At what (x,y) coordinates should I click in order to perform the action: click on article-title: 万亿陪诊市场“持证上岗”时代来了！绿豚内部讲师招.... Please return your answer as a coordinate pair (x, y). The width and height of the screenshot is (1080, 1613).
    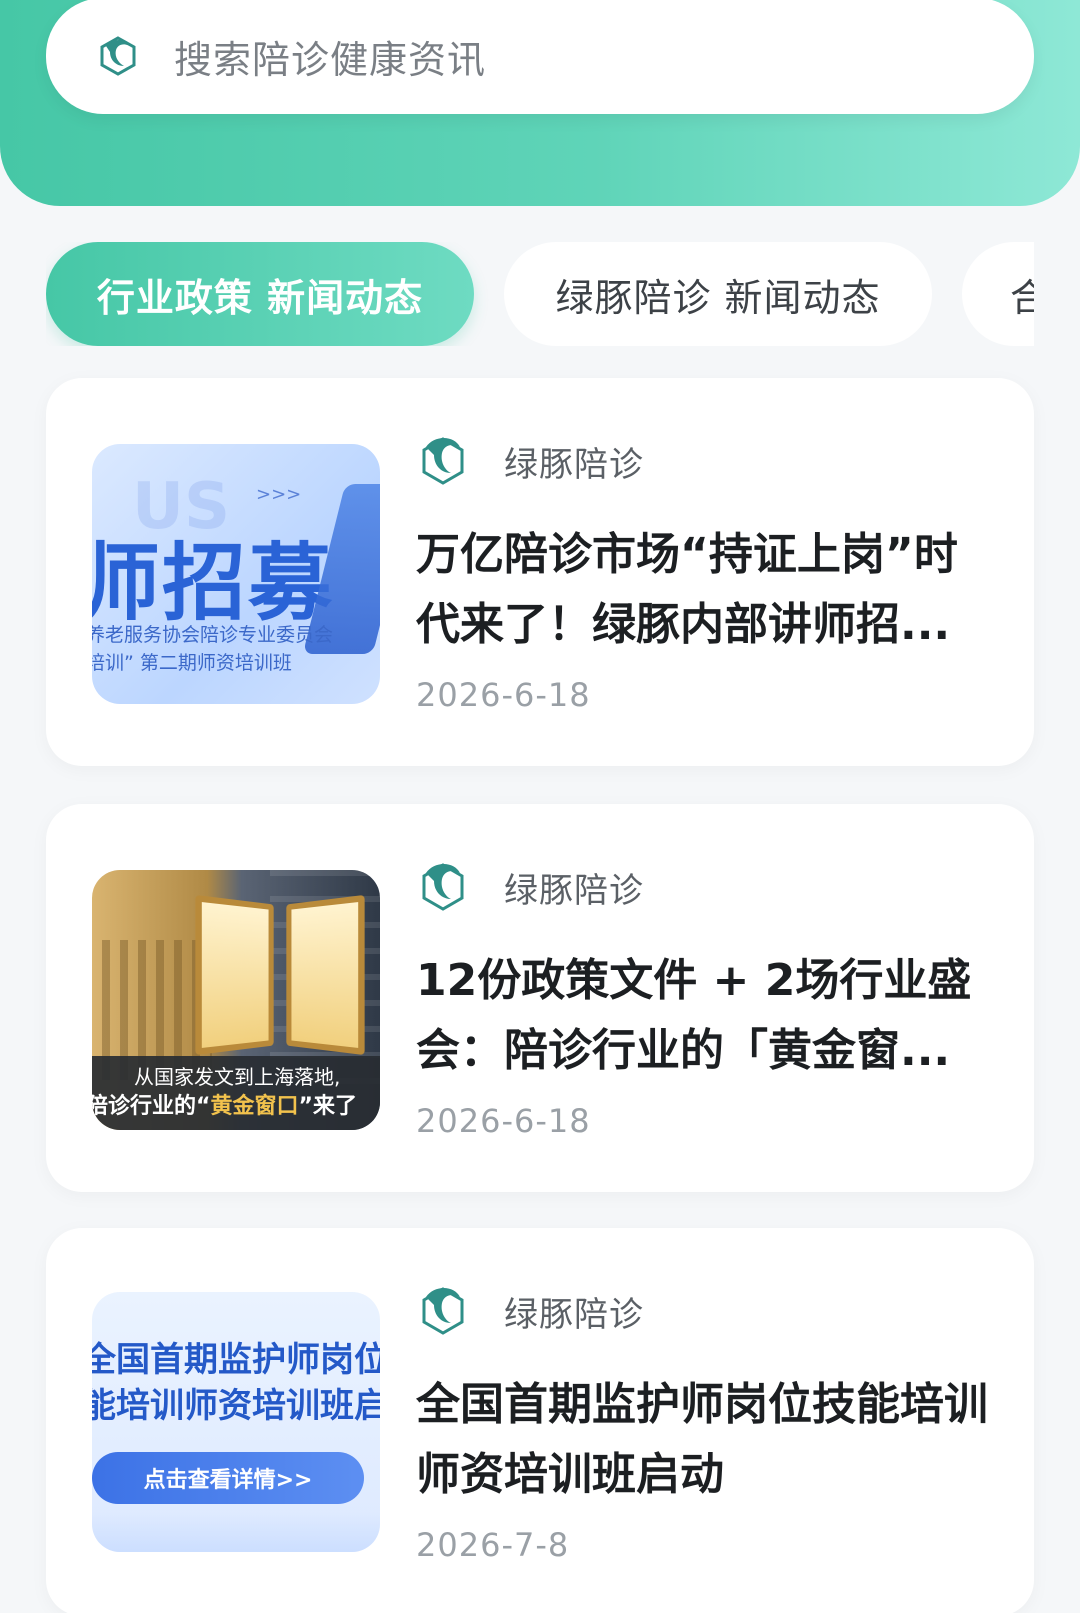
    Looking at the image, I should click on (705, 590).